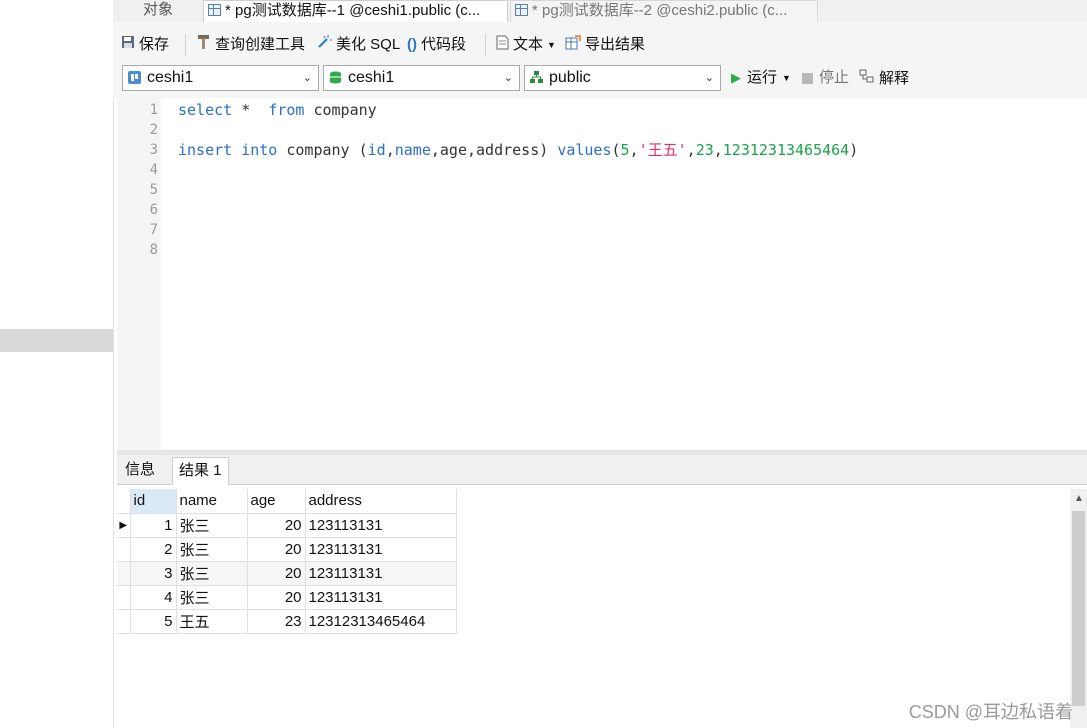 Image resolution: width=1087 pixels, height=728 pixels. I want to click on tab-objects: 对象, so click(173, 11).